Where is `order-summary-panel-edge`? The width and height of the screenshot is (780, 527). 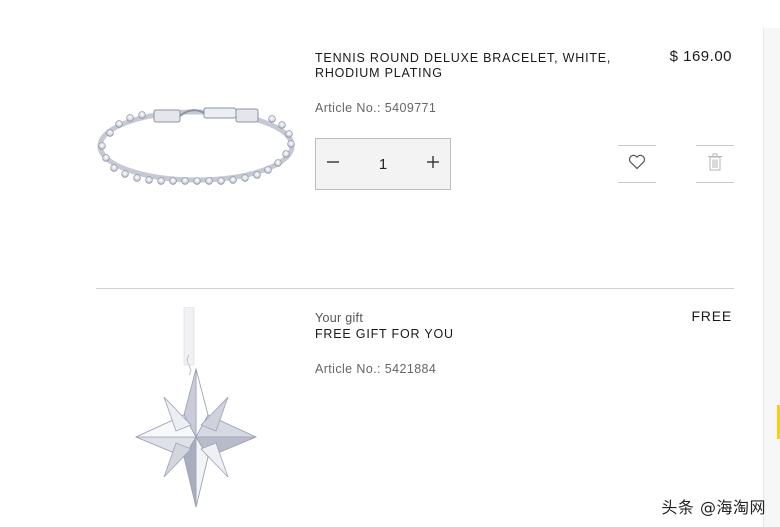
order-summary-panel-edge is located at coordinates (771, 277).